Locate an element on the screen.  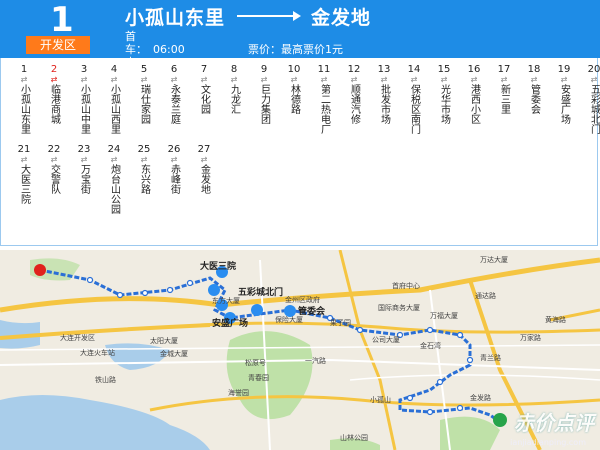
stop-item: 4 ⇄ 小孤山西里 is located at coordinates (114, 99).